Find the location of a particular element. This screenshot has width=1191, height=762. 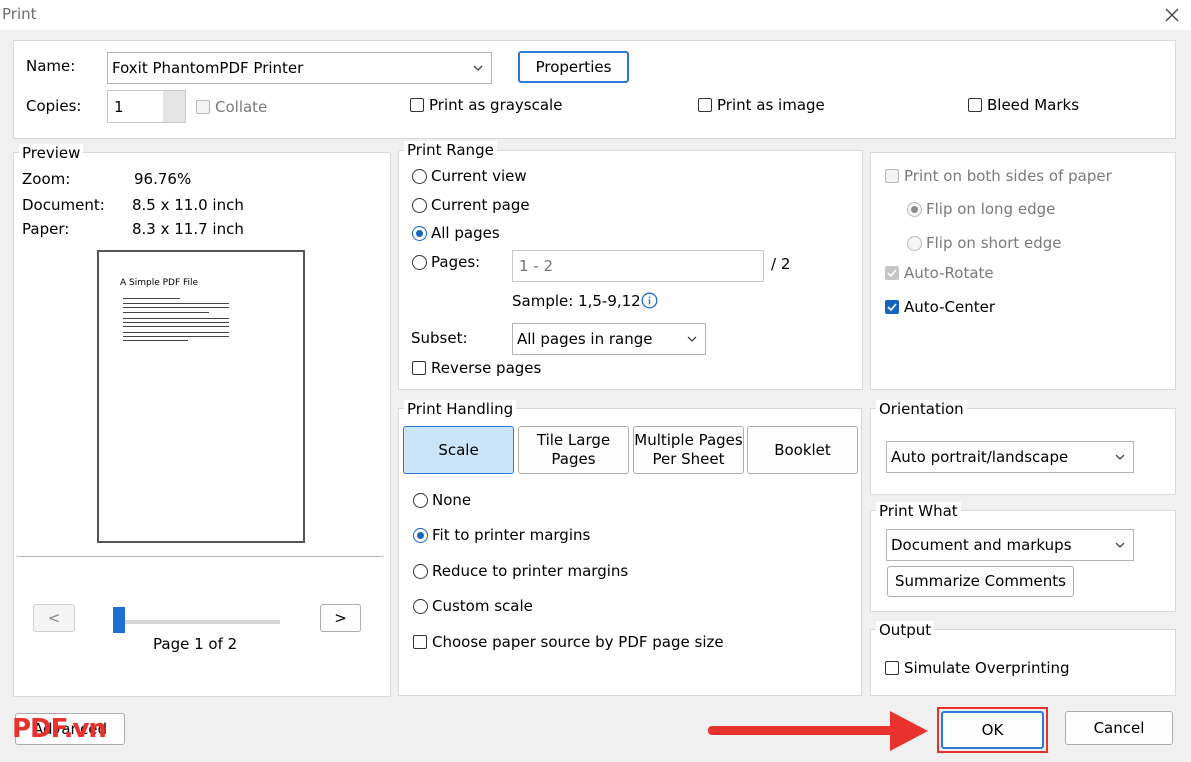

fit-margins-label: Fit to printer margins is located at coordinates (511, 535).